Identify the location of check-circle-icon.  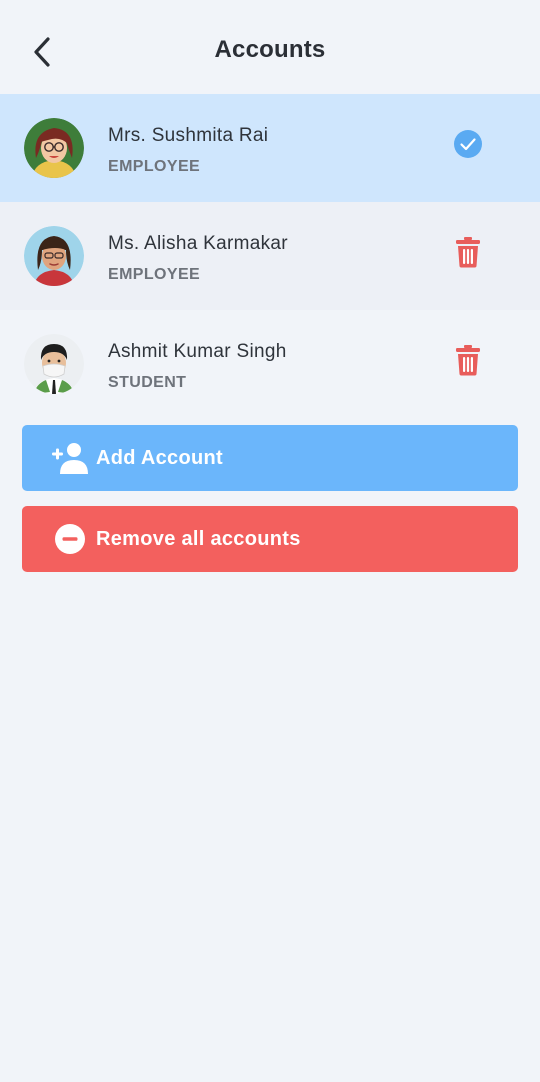
(468, 144).